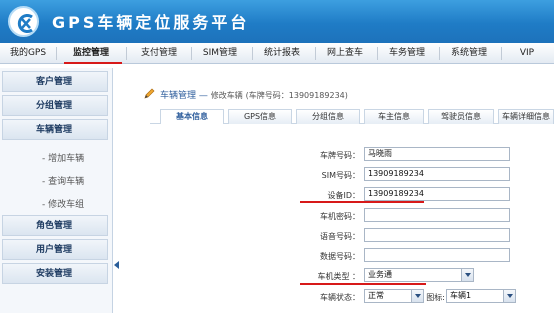 This screenshot has width=554, height=313. What do you see at coordinates (260, 116) in the screenshot?
I see `tab-gps-info: GPS信息` at bounding box center [260, 116].